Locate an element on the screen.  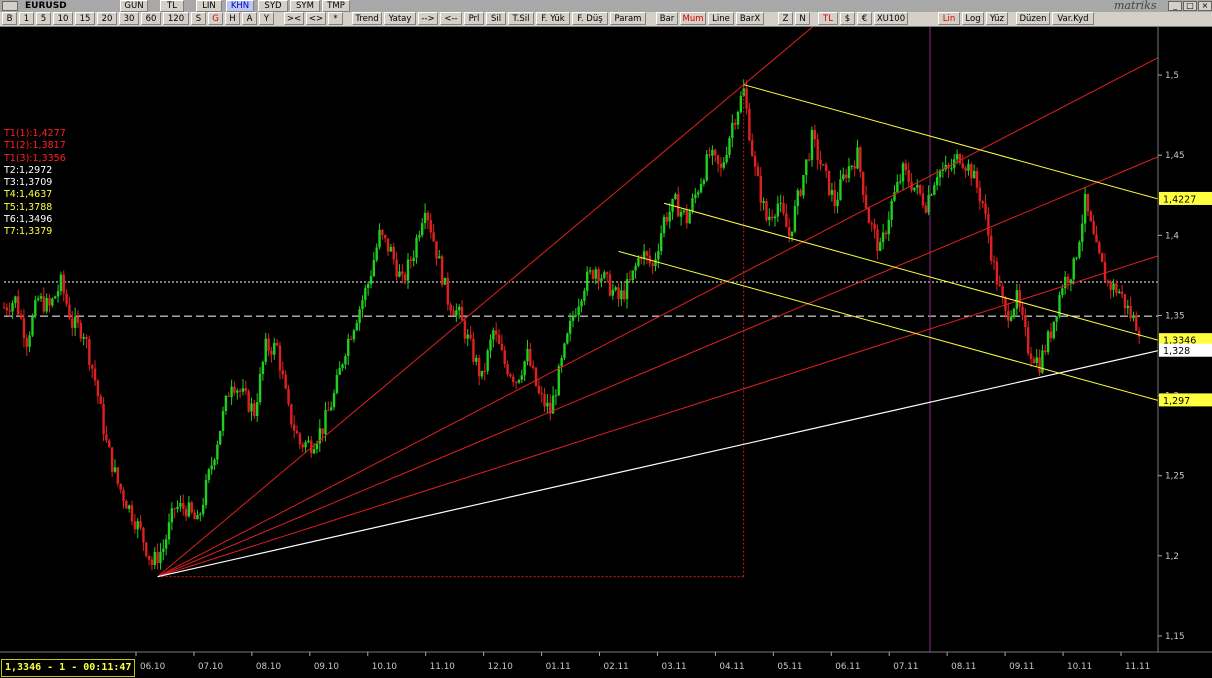
minimize-icon: _ is located at coordinates (1175, 6).